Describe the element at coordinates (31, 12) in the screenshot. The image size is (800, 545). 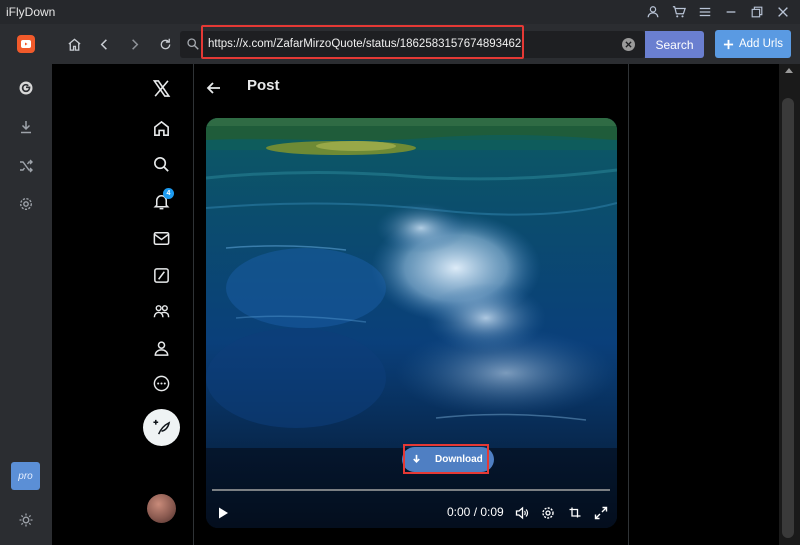
I see `app-title: iFlyDown` at that location.